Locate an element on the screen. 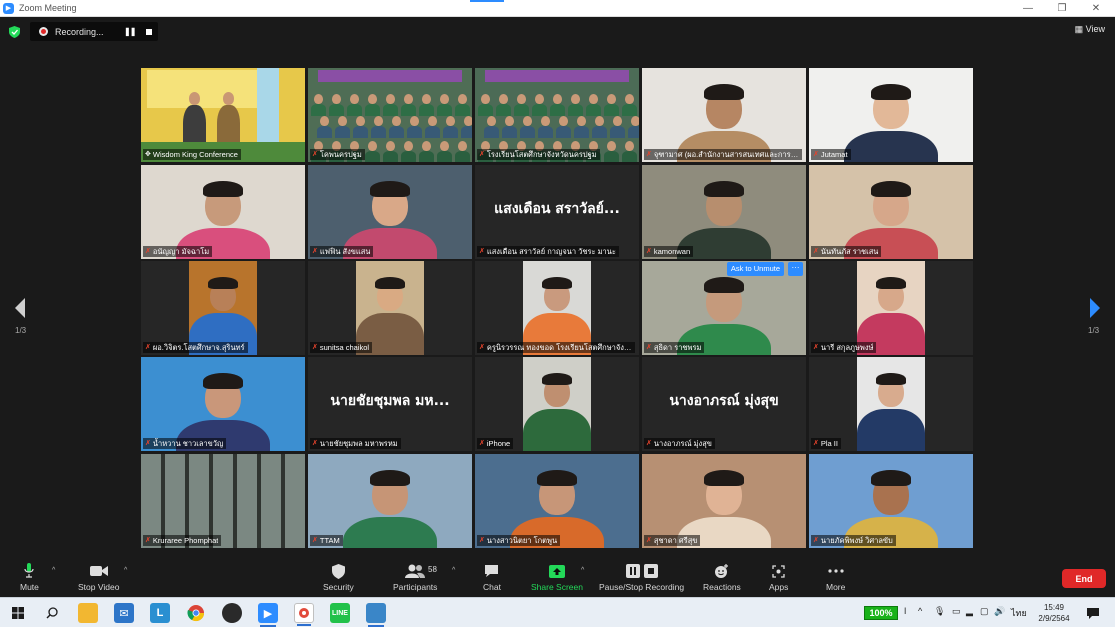 This screenshot has width=1115, height=627. photos-icon is located at coordinates (376, 615).